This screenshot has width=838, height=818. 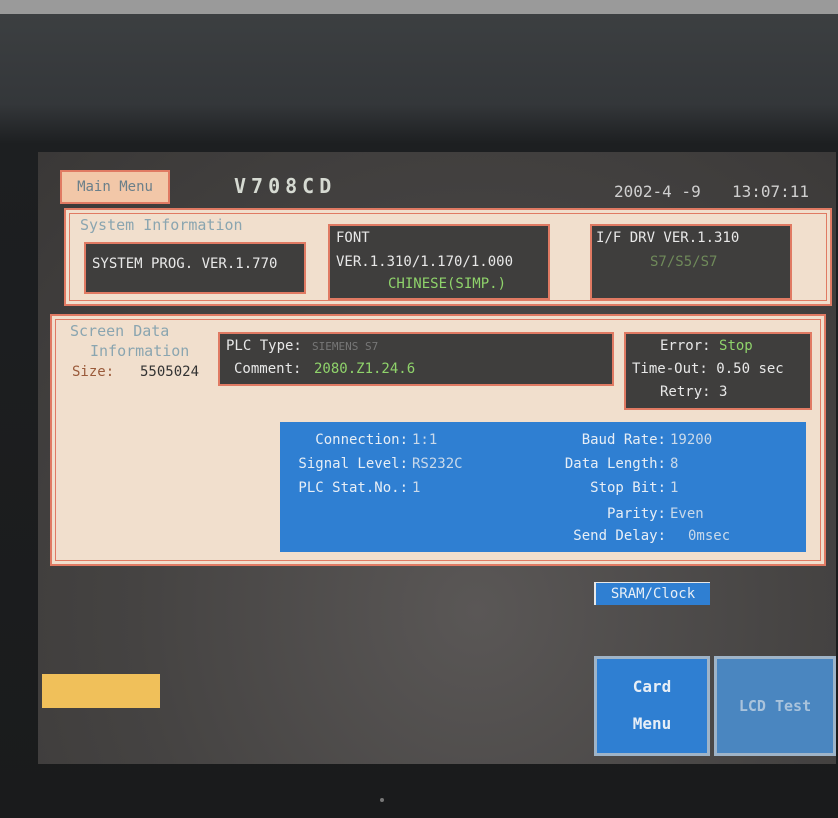 I want to click on connection-label: Connection:, so click(x=361, y=440).